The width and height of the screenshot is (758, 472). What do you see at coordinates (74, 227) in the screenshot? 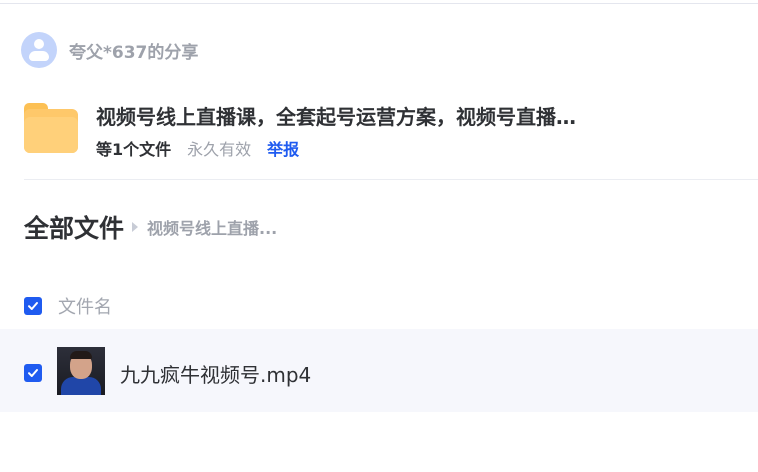
I see `breadcrumb-root: 全部文件` at bounding box center [74, 227].